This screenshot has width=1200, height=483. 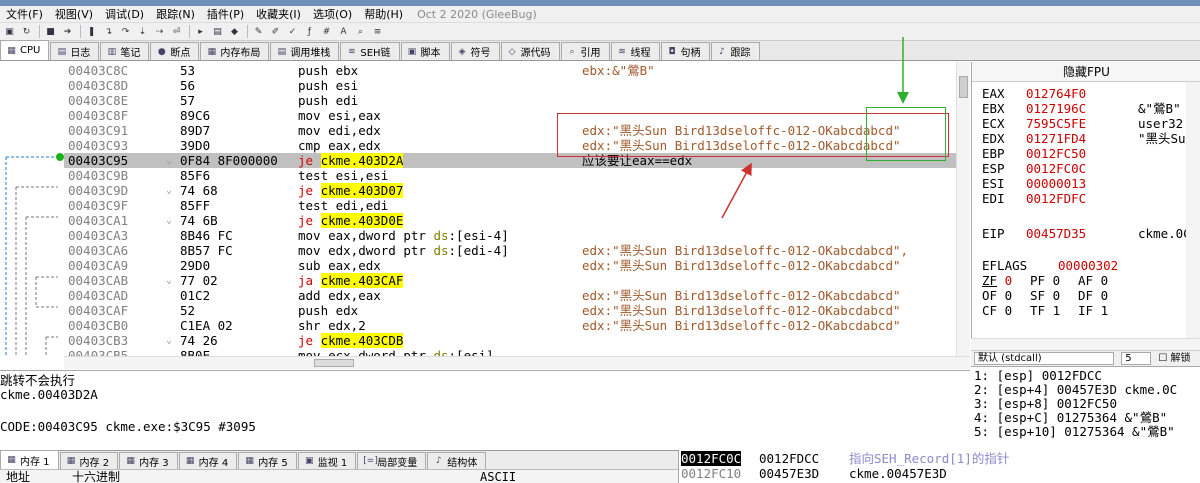 What do you see at coordinates (939, 473) in the screenshot?
I see `stack-row: 0012FC10 00457E3D ckme.00457E3D` at bounding box center [939, 473].